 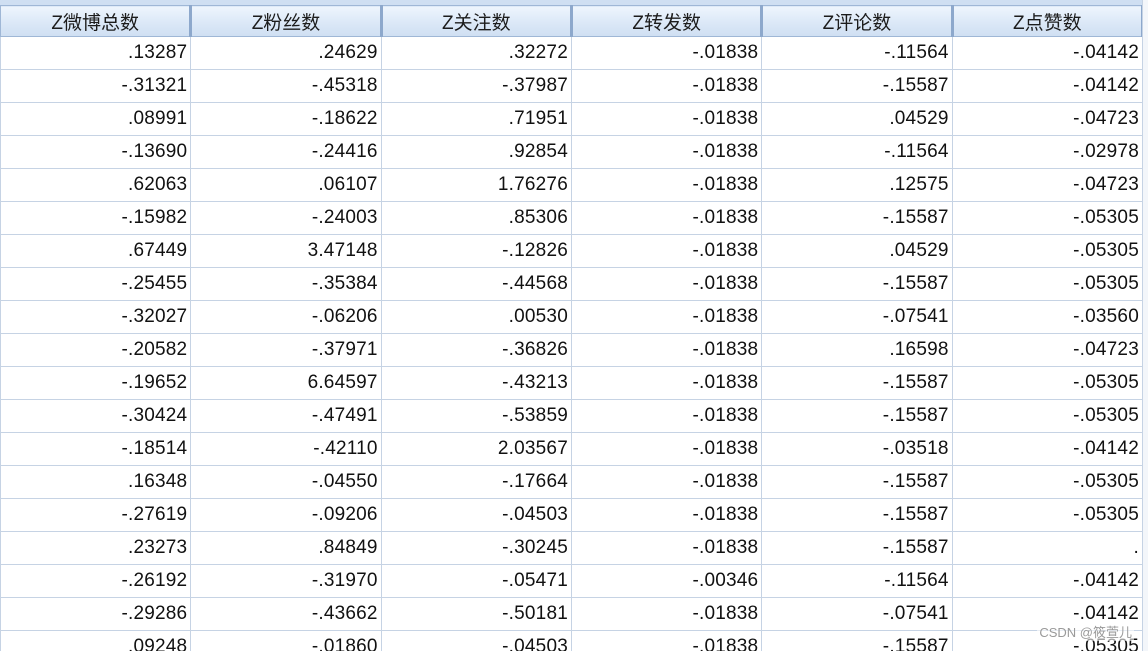 I want to click on table-cell: -.03518, so click(x=857, y=449).